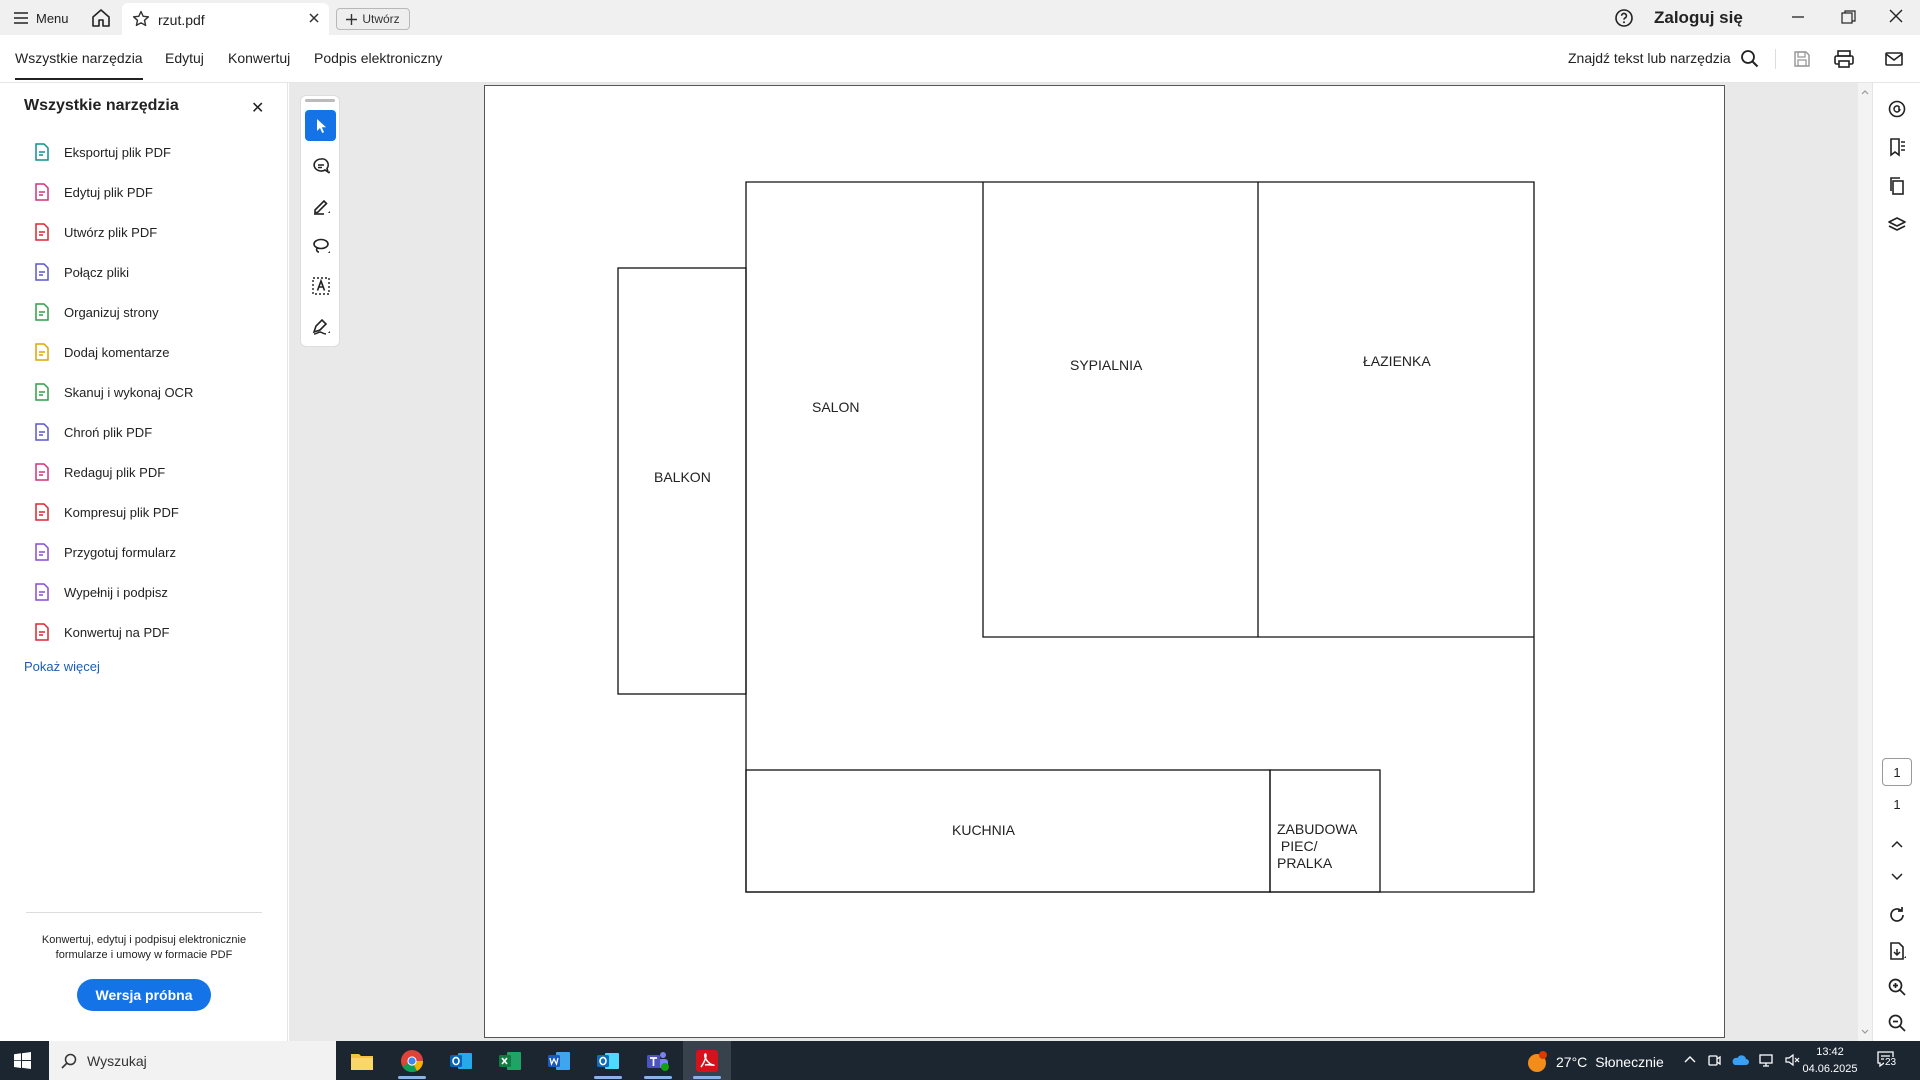 The image size is (1920, 1080). I want to click on tool-item-label: Utwórz plik PDF, so click(111, 232).